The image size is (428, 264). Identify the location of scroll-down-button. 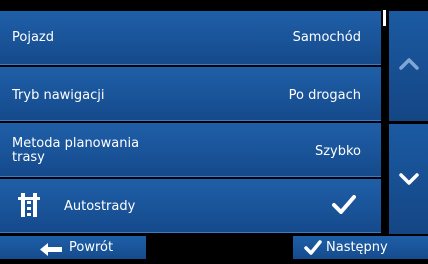
(408, 179).